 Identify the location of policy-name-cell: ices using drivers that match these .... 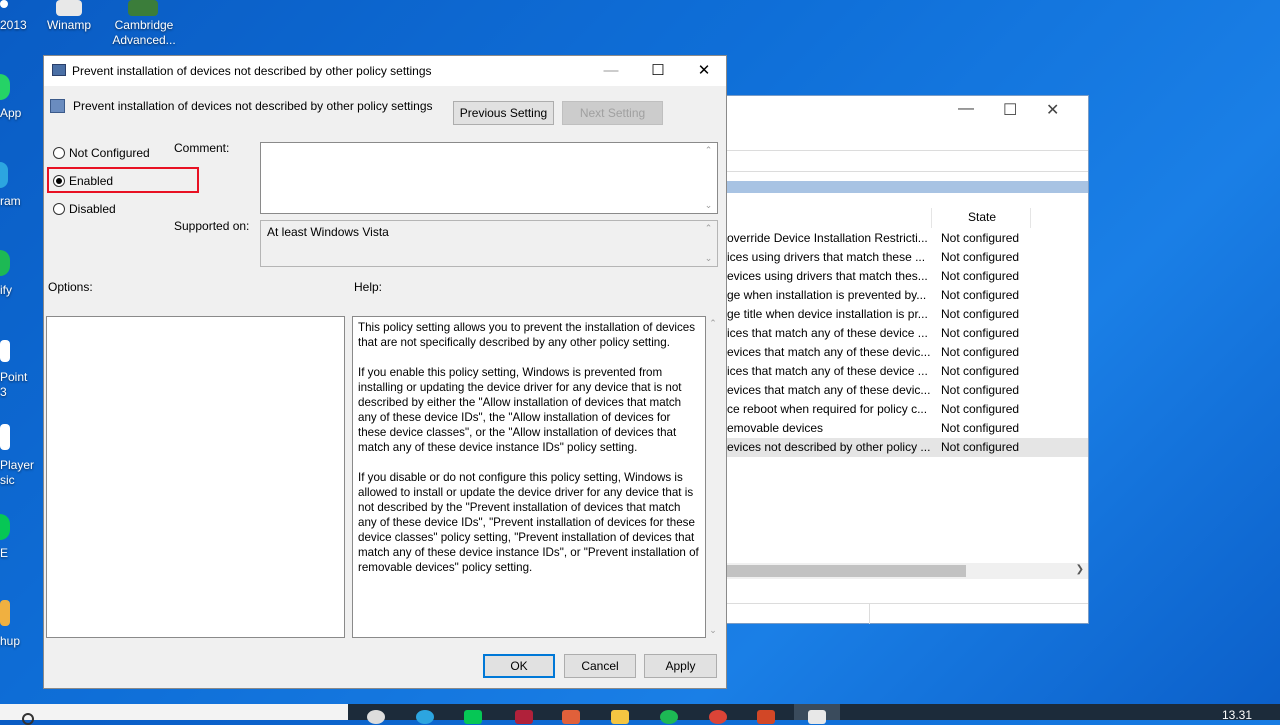
(826, 257).